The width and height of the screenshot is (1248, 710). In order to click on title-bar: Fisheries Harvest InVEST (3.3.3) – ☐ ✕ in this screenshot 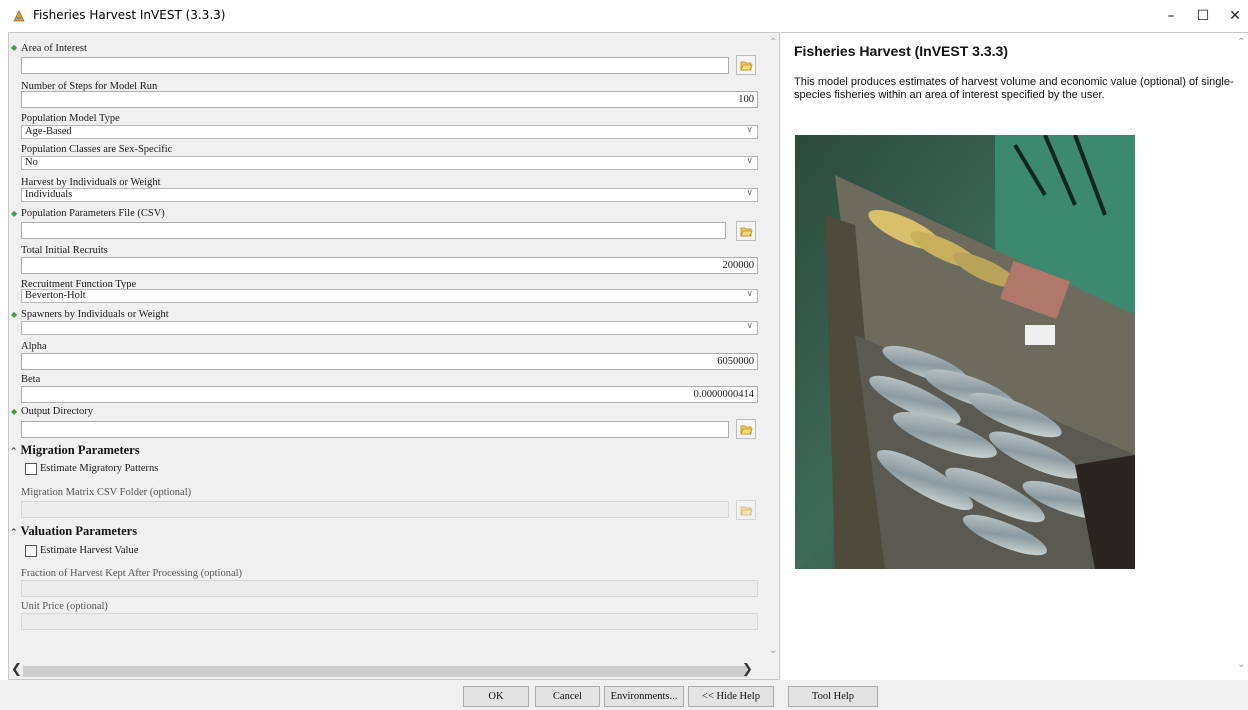, I will do `click(624, 16)`.